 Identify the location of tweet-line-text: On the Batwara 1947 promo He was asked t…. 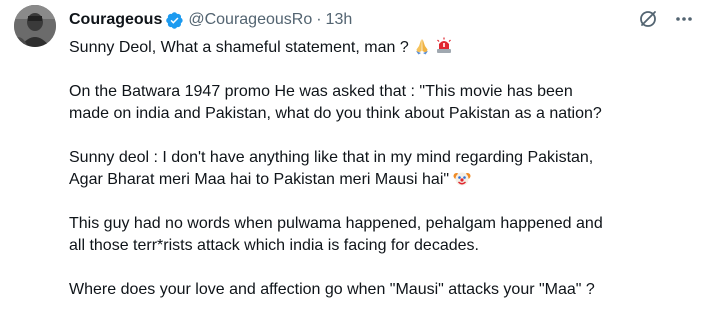
(321, 91).